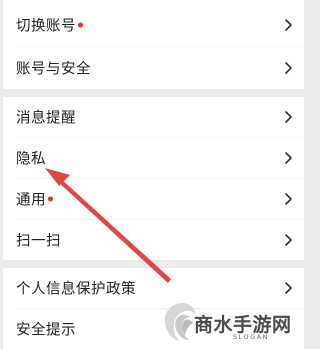 This screenshot has height=349, width=320. Describe the element at coordinates (153, 25) in the screenshot. I see `switch-account-row: 切换账号` at that location.